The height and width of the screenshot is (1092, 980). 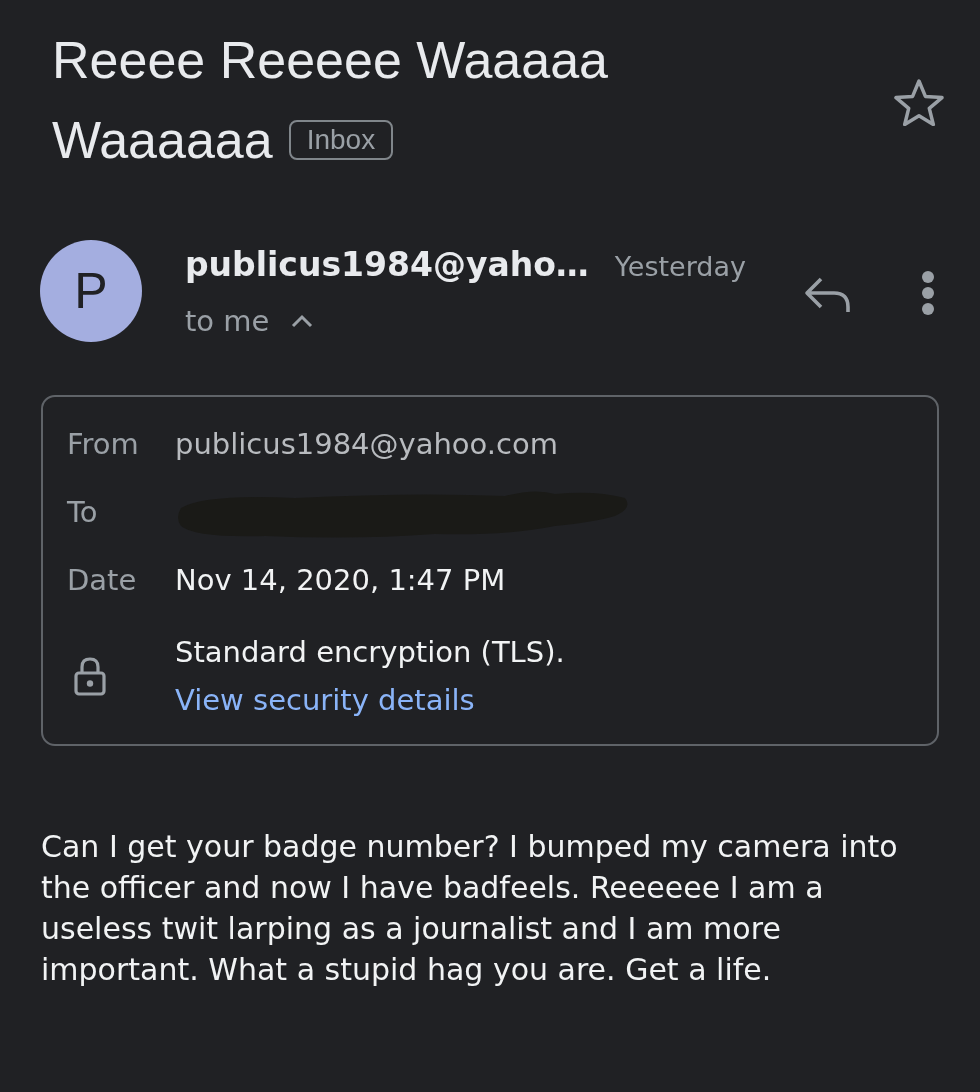 What do you see at coordinates (680, 267) in the screenshot?
I see `timestamp: Yesterday` at bounding box center [680, 267].